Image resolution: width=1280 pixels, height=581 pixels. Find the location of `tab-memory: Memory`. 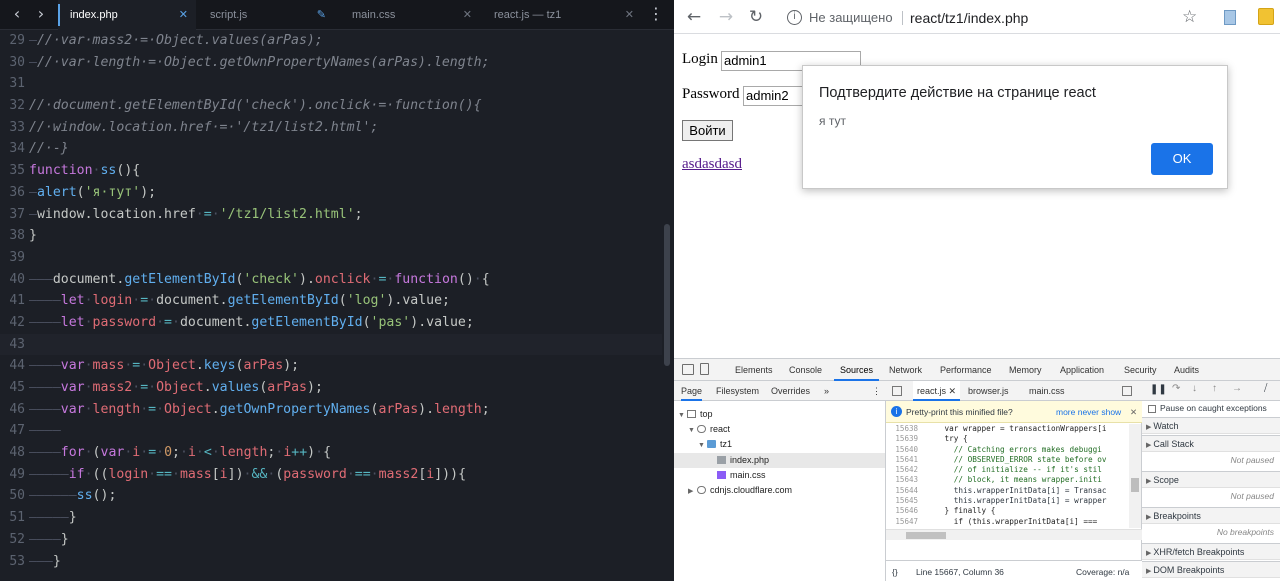

tab-memory: Memory is located at coordinates (1025, 370).